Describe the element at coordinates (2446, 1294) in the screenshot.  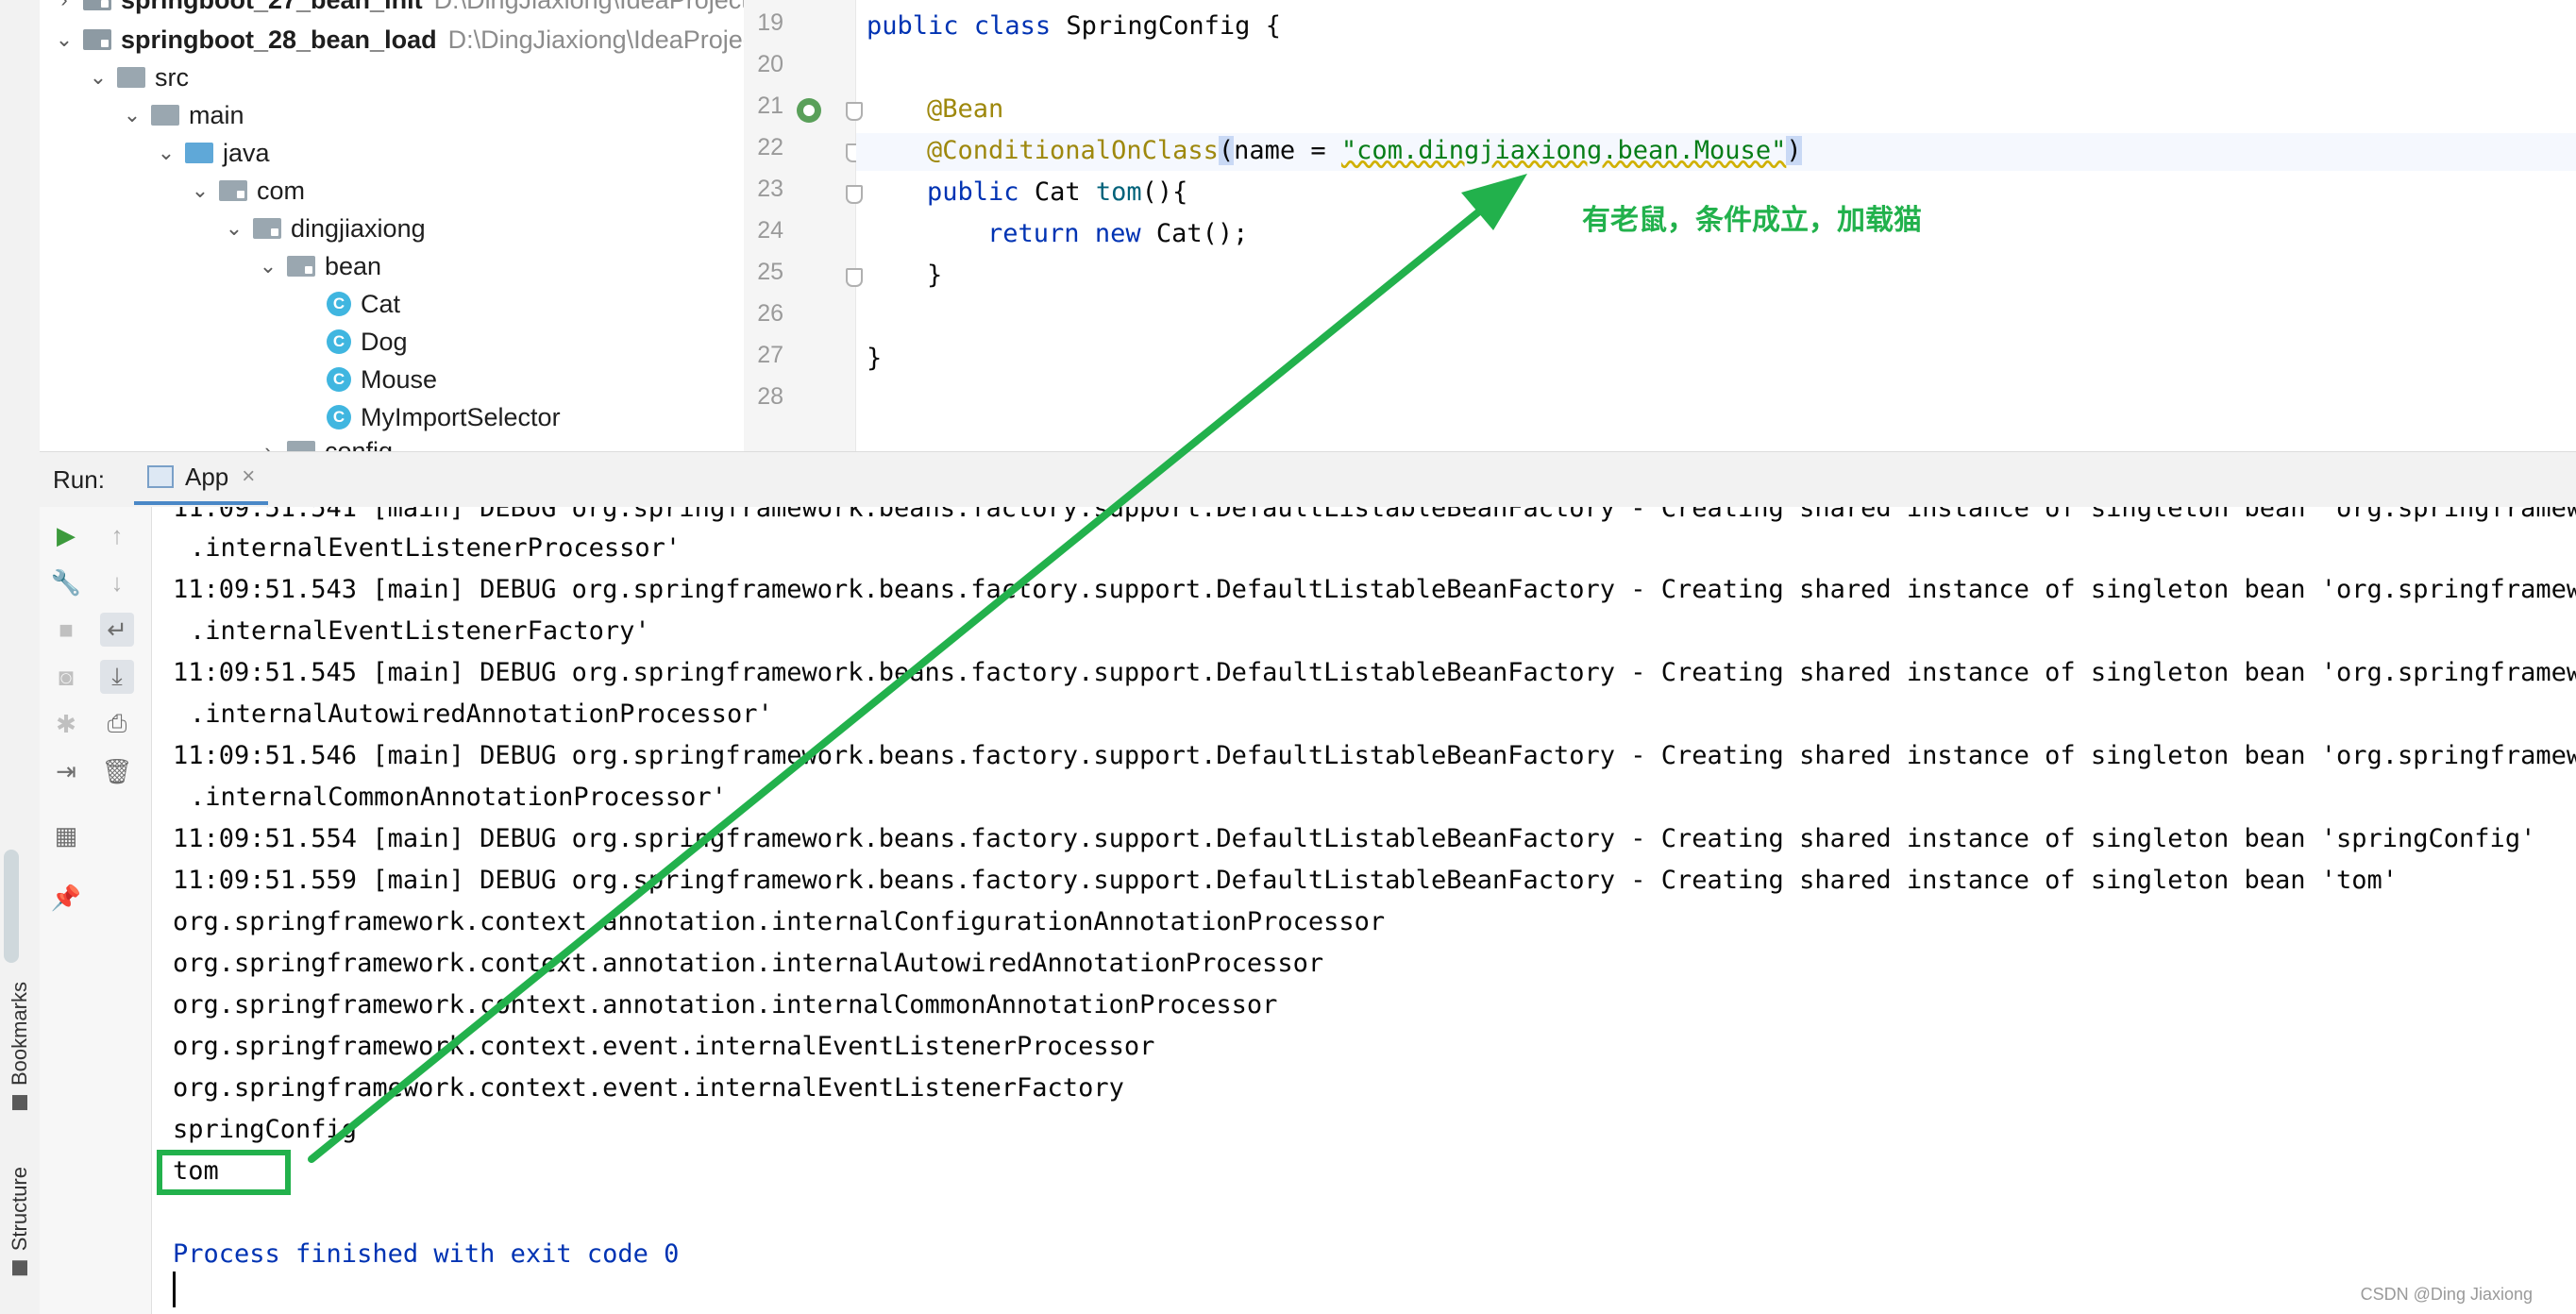
I see `watermark: CSDN @Ding Jiaxiong` at that location.